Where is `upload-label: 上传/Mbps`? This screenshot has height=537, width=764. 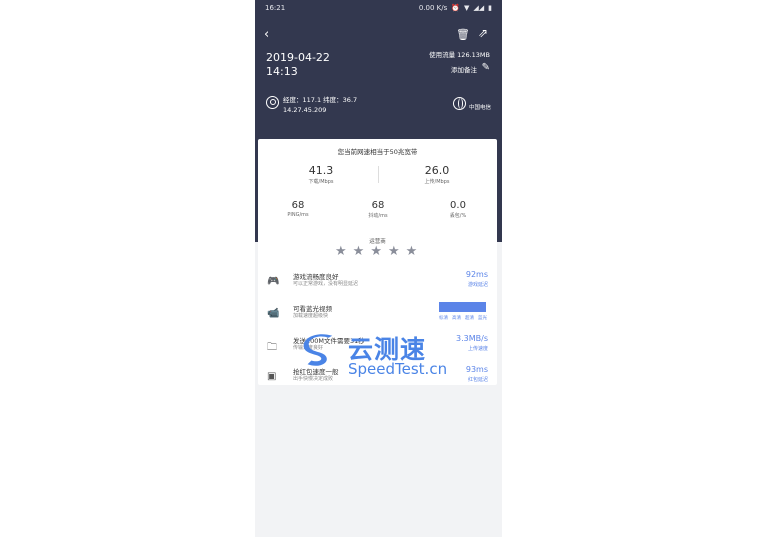 upload-label: 上传/Mbps is located at coordinates (437, 182).